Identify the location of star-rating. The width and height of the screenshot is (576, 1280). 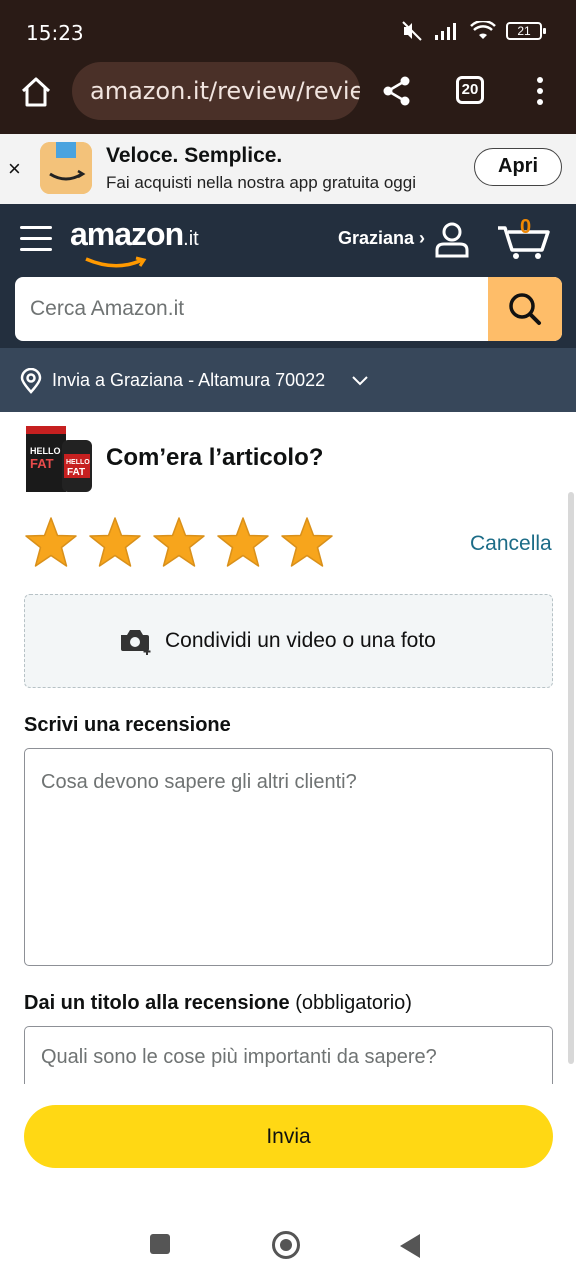
(179, 543).